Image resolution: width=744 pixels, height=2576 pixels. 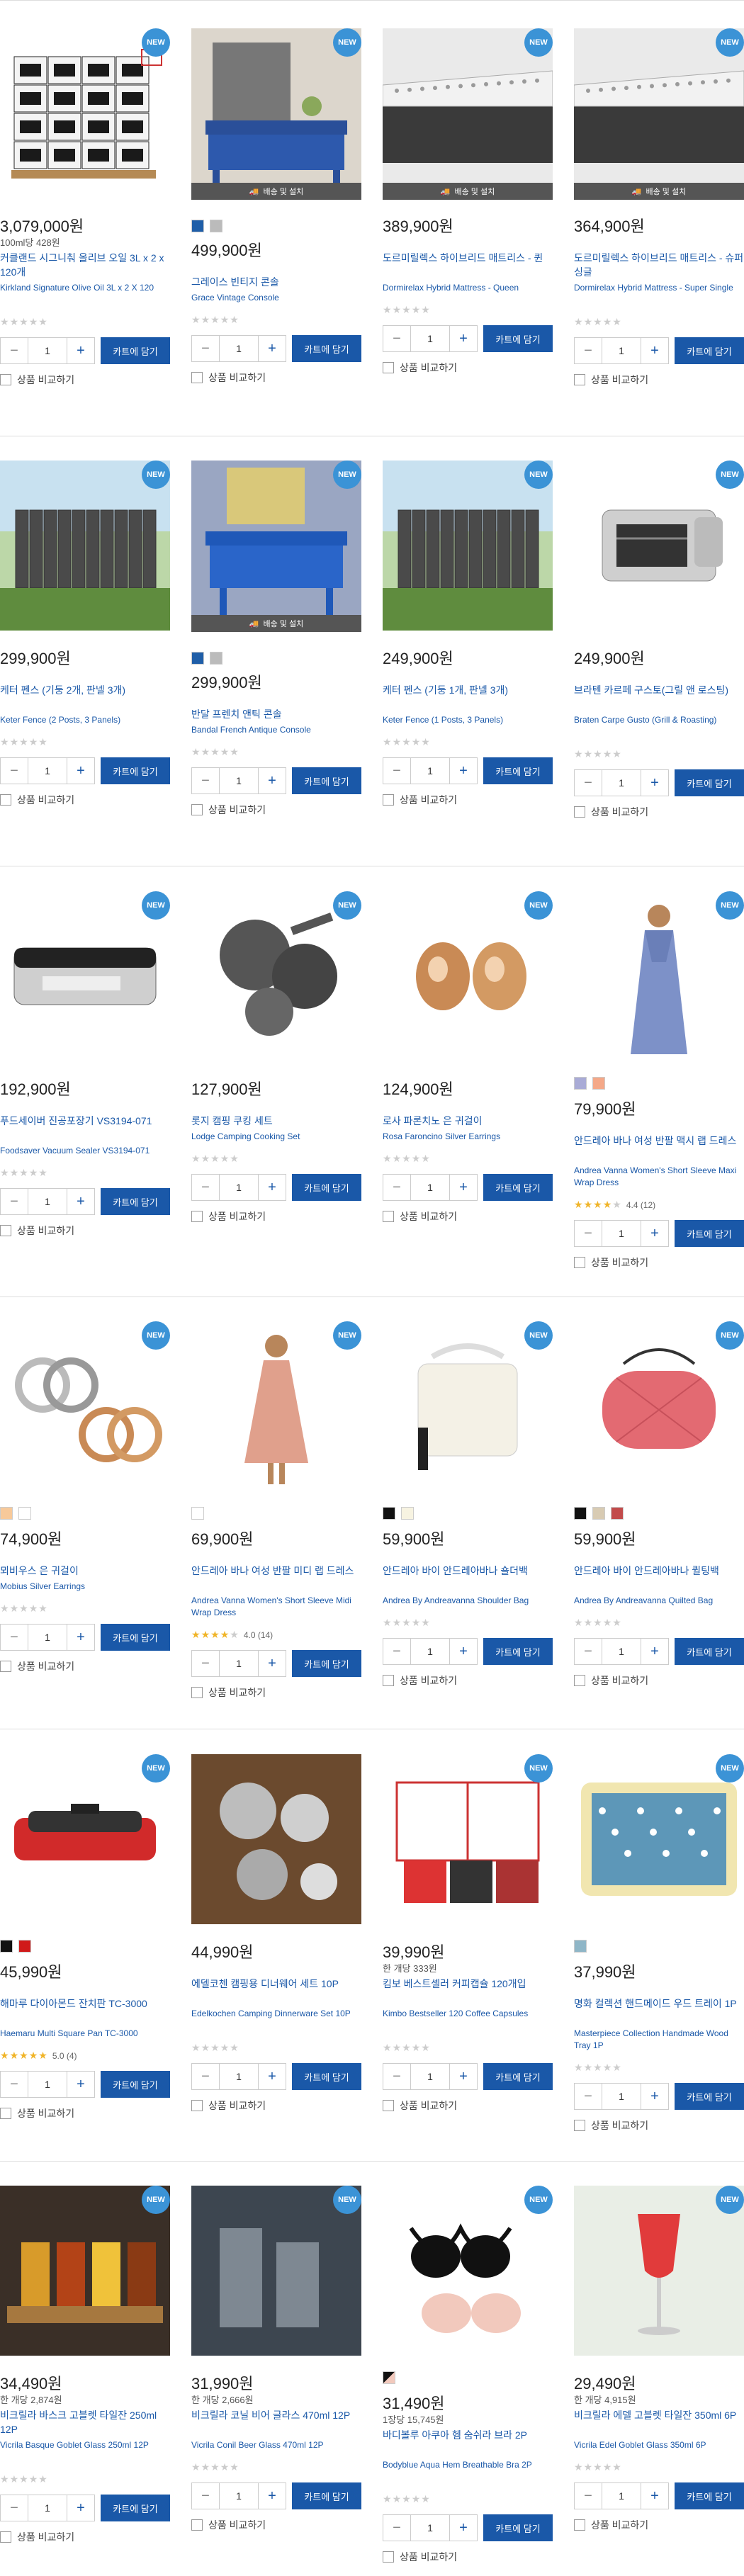 What do you see at coordinates (276, 1121) in the screenshot?
I see `product-name-ko: 롯지 캠핑 쿠킹 세트` at bounding box center [276, 1121].